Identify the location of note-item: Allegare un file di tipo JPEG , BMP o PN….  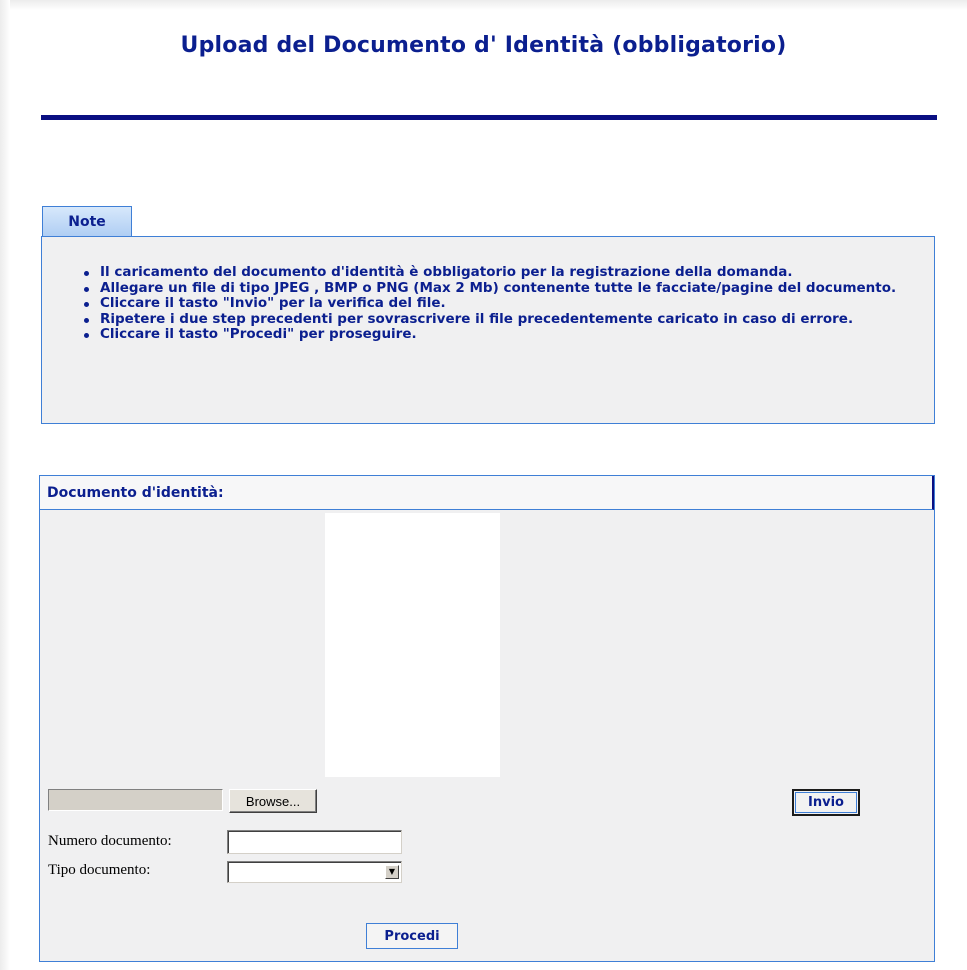
(504, 288).